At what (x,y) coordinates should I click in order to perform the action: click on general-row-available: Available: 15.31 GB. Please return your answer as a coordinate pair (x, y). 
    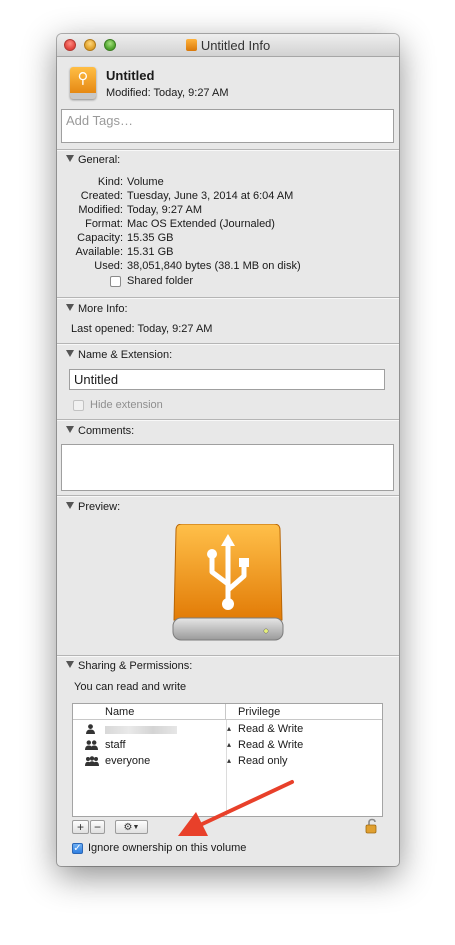
    Looking at the image, I should click on (228, 252).